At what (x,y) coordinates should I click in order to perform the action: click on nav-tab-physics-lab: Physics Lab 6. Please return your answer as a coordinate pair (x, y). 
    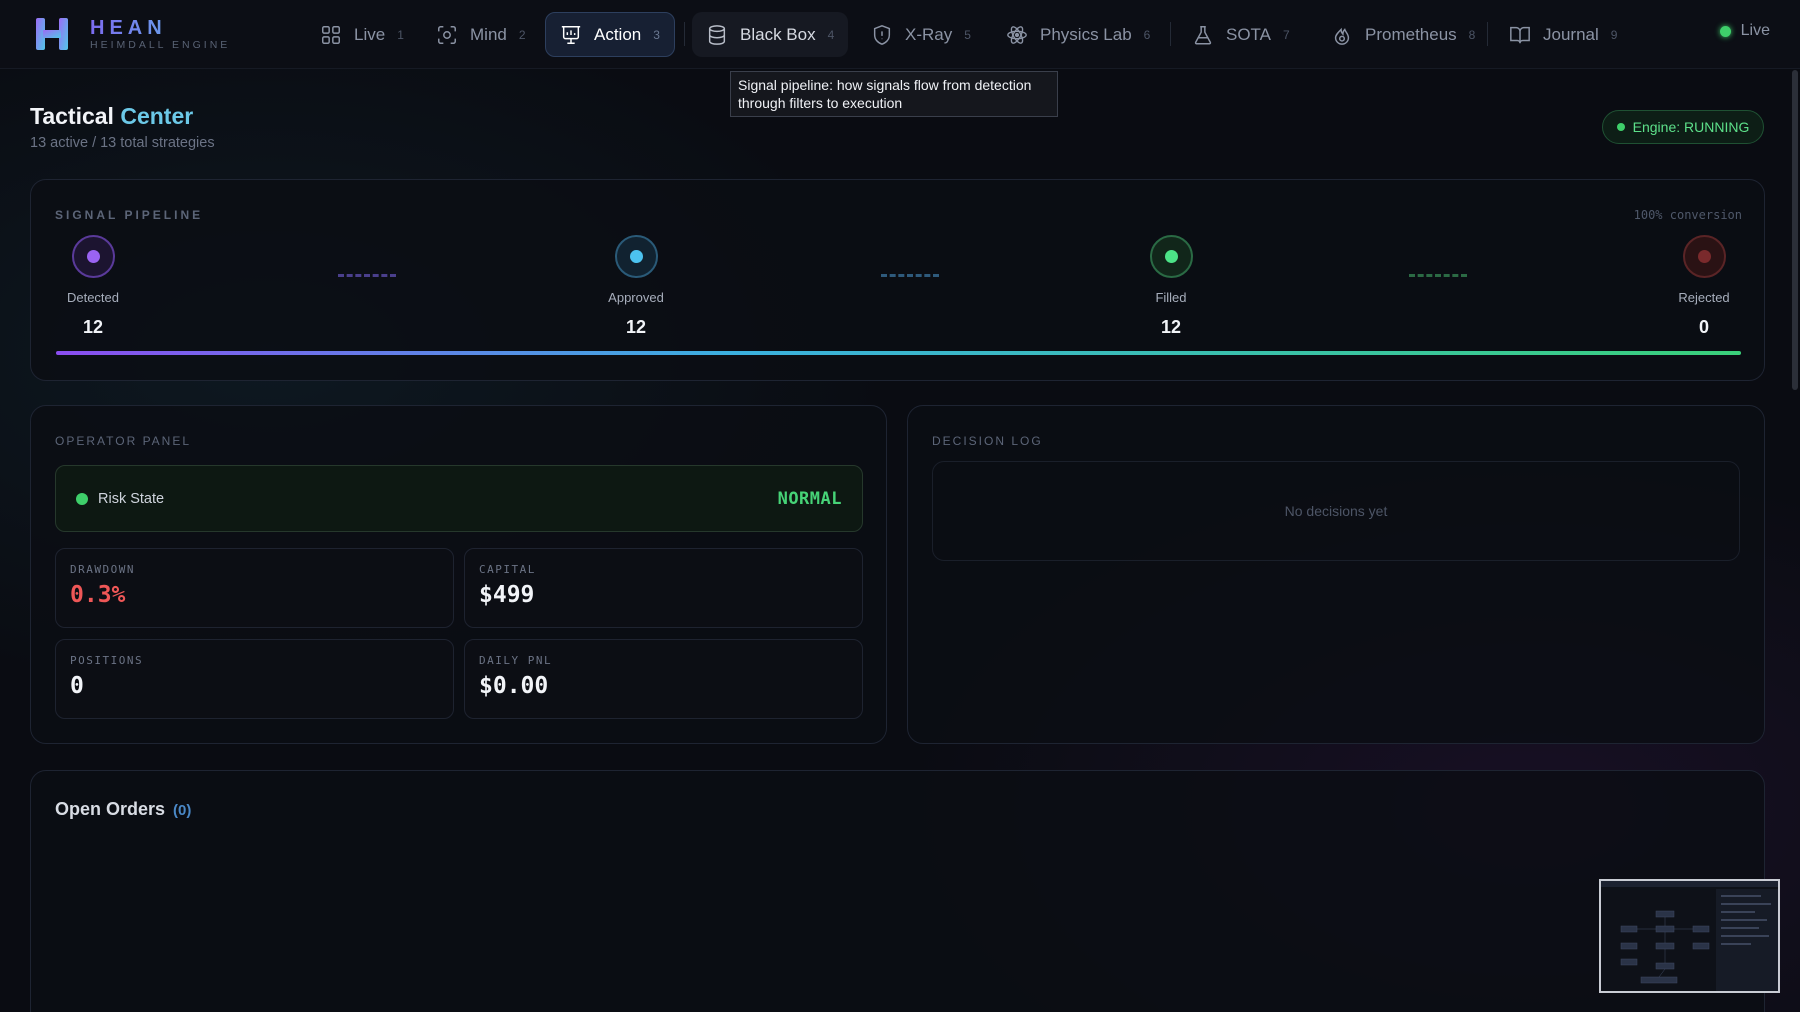
    Looking at the image, I should click on (1078, 34).